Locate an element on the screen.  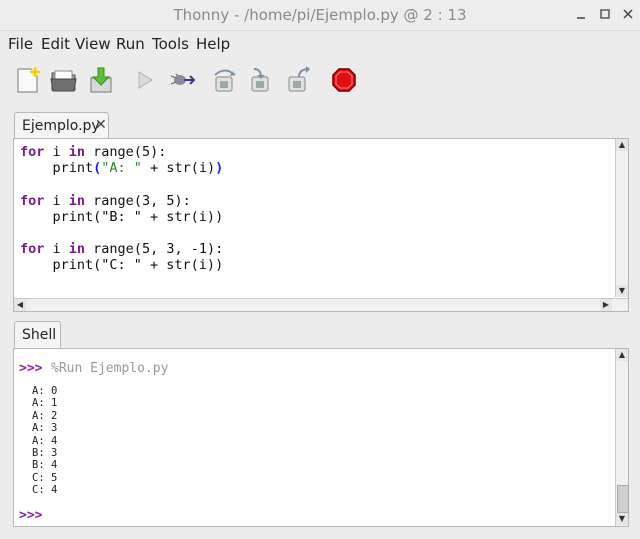
code-token: print("B: " + str(i)) is located at coordinates (122, 216).